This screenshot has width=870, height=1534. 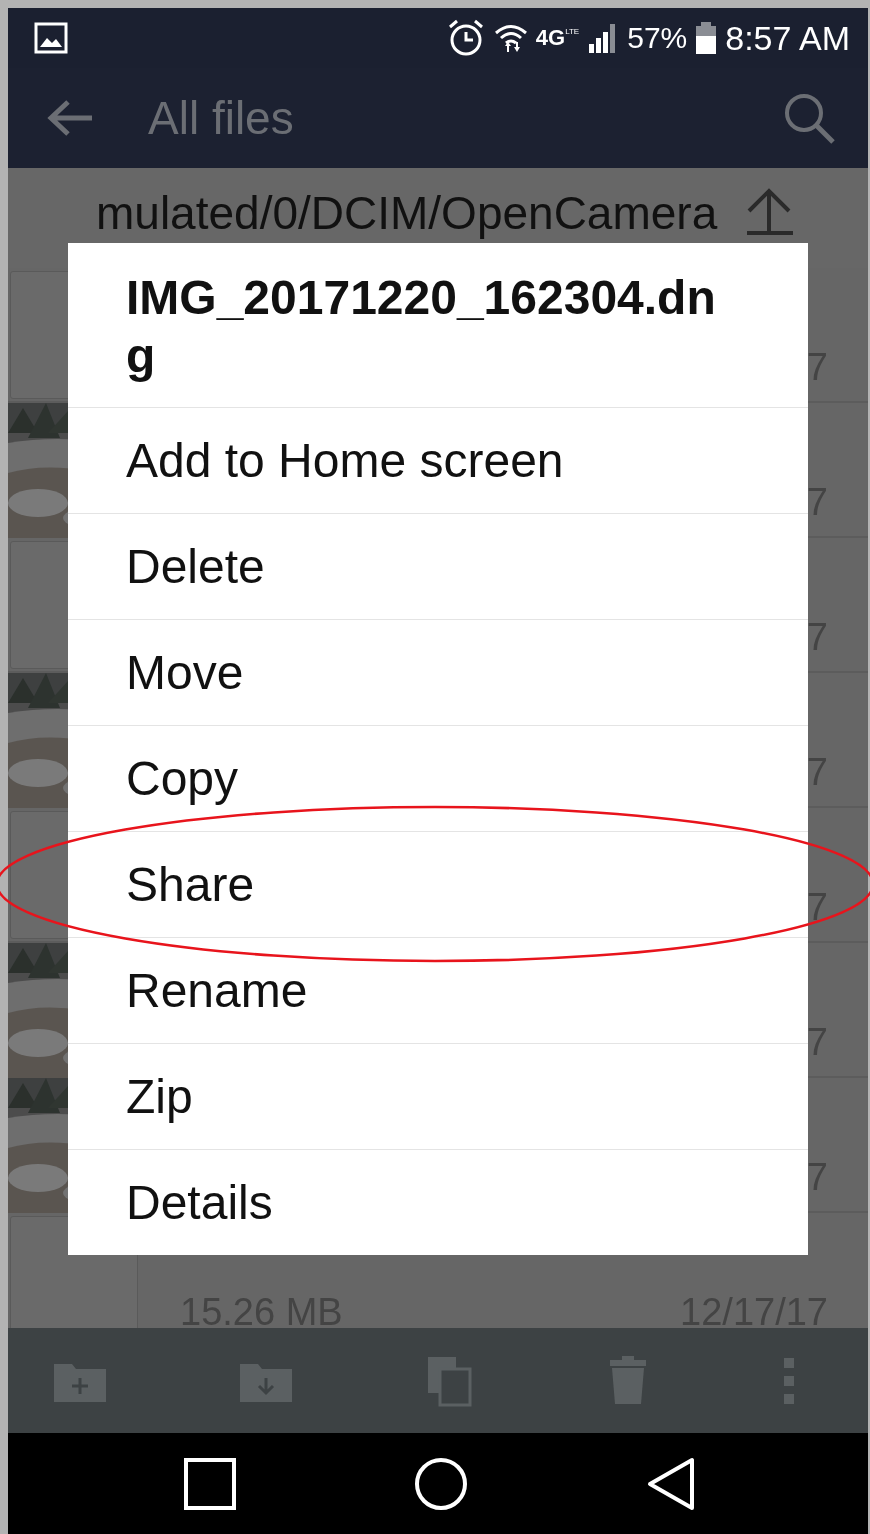 I want to click on battery-percent: 57%, so click(x=657, y=38).